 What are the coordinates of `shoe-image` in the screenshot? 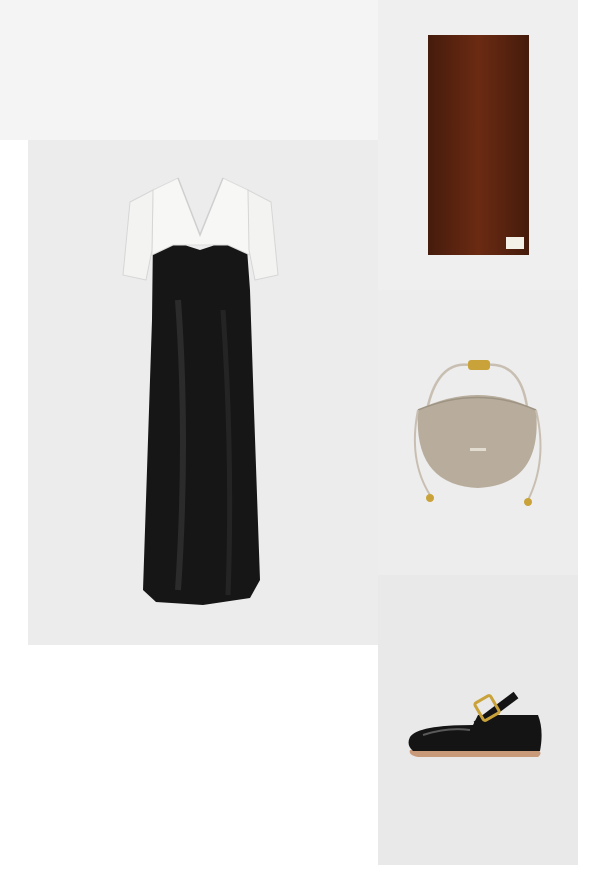 It's located at (475, 724).